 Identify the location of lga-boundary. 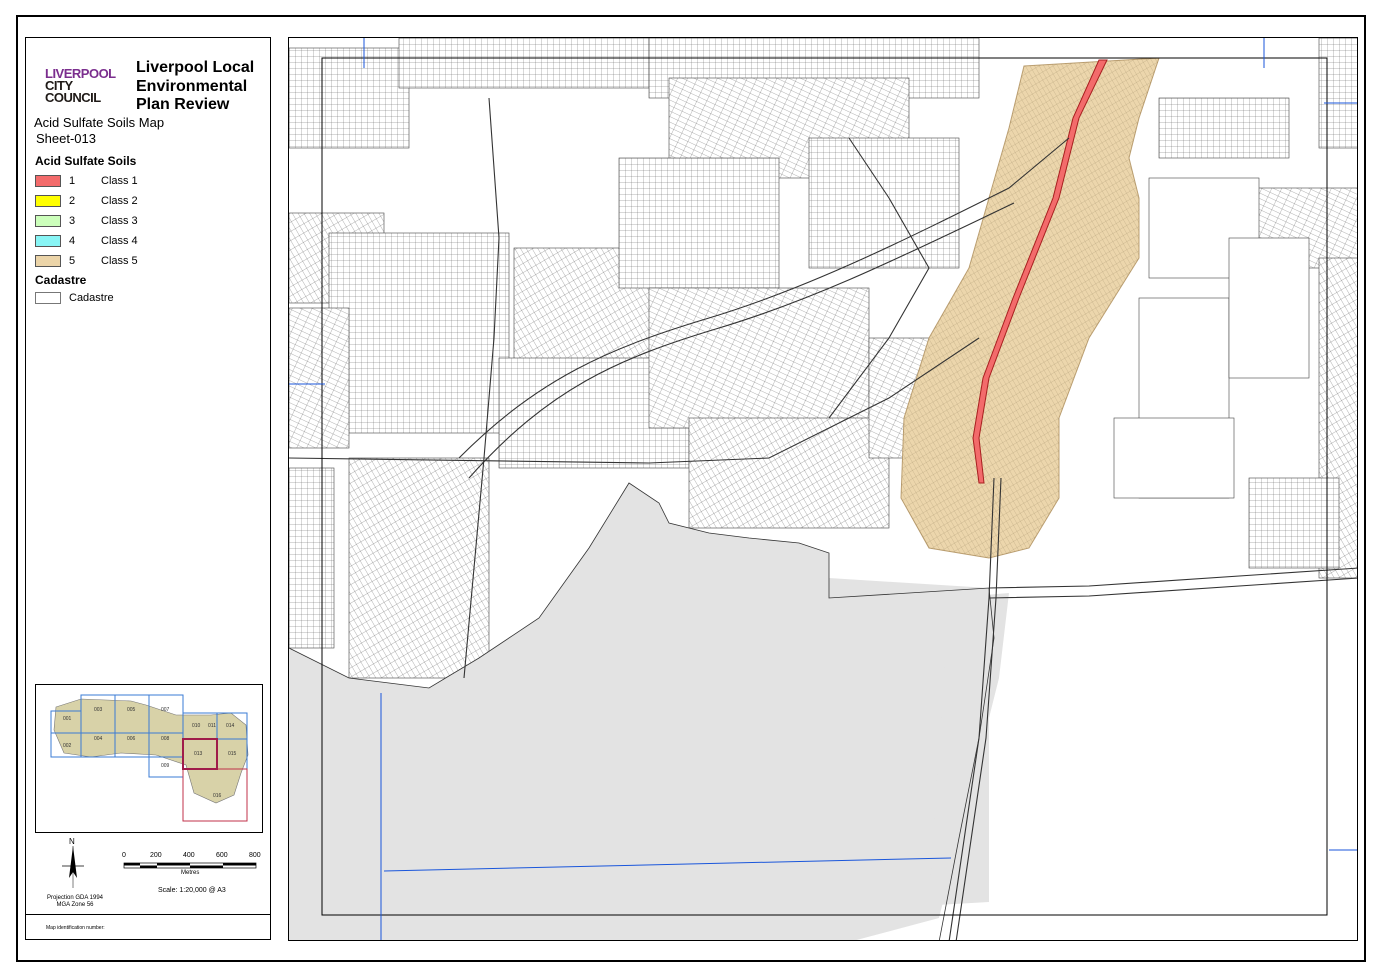
(151, 751).